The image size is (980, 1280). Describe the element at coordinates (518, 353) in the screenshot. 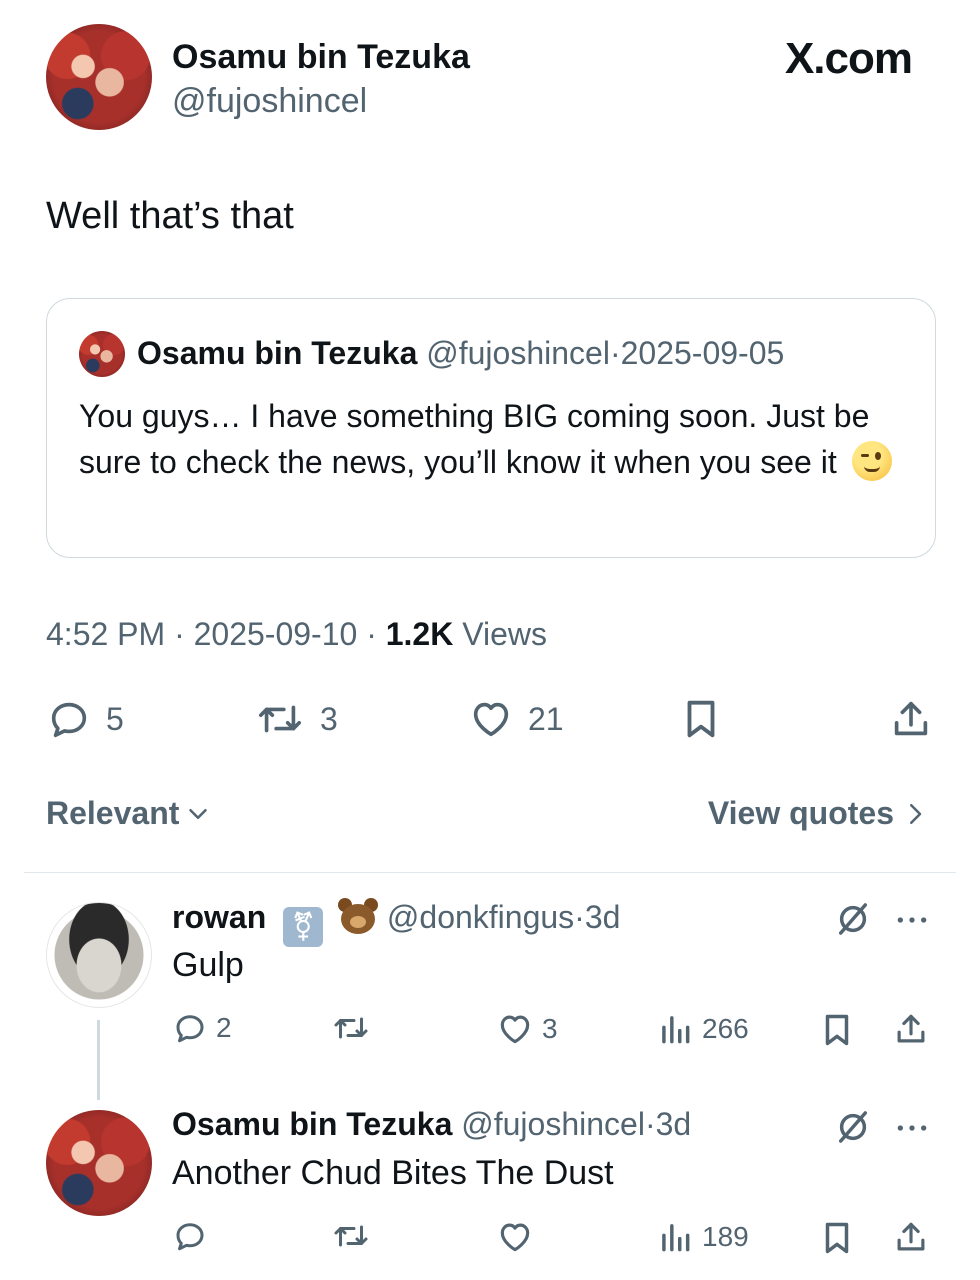

I see `quote-author-handle: @fujoshincel` at that location.